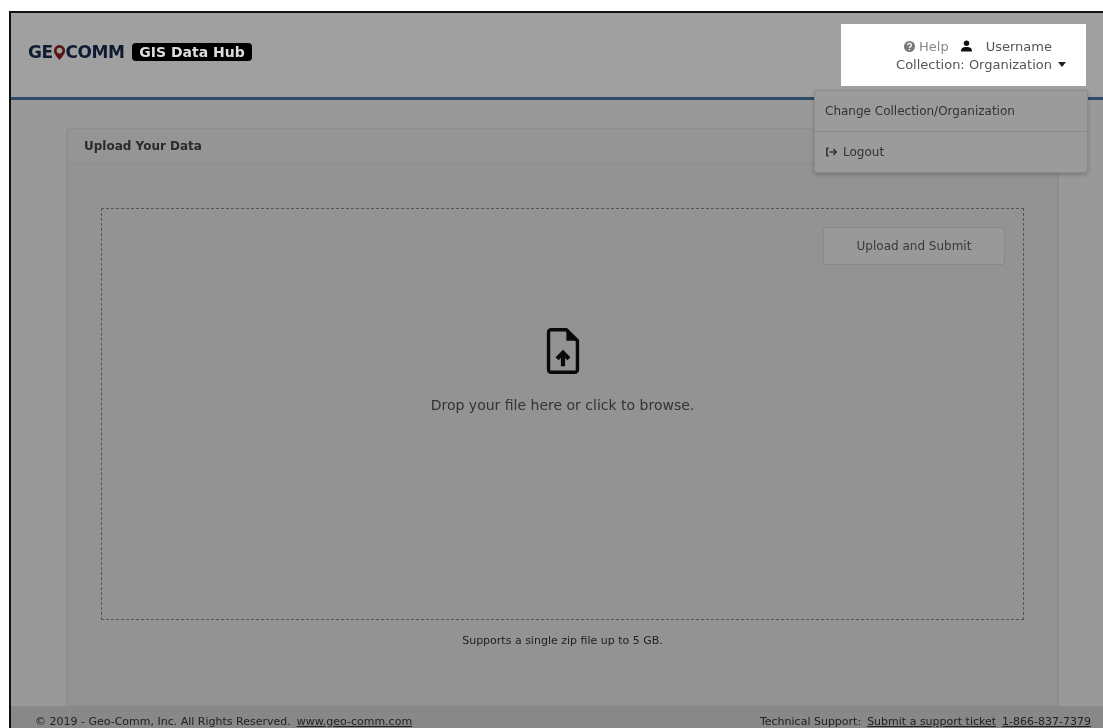  I want to click on copyright-text: © 2019 - Geo-Comm, Inc. All Rights Reserved., so click(163, 721).